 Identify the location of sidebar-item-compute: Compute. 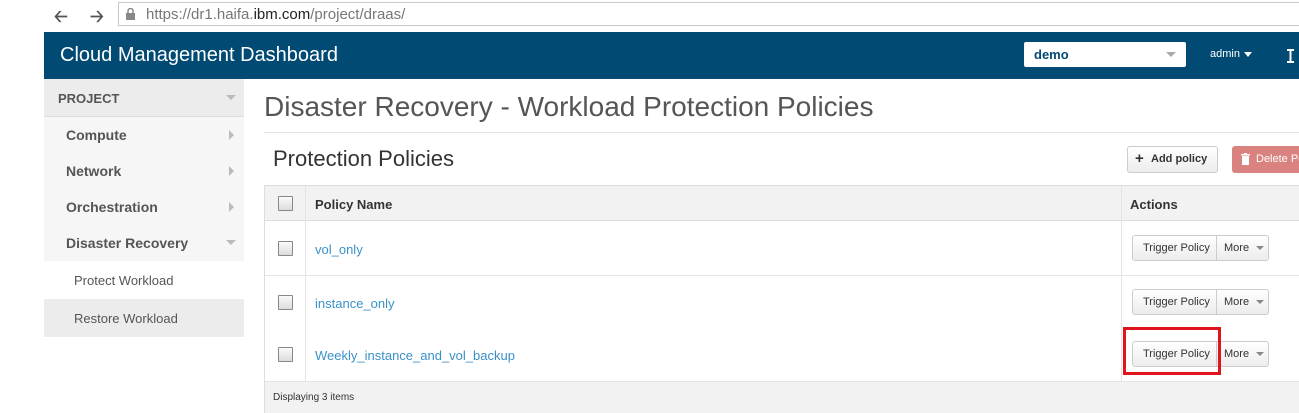
(144, 135).